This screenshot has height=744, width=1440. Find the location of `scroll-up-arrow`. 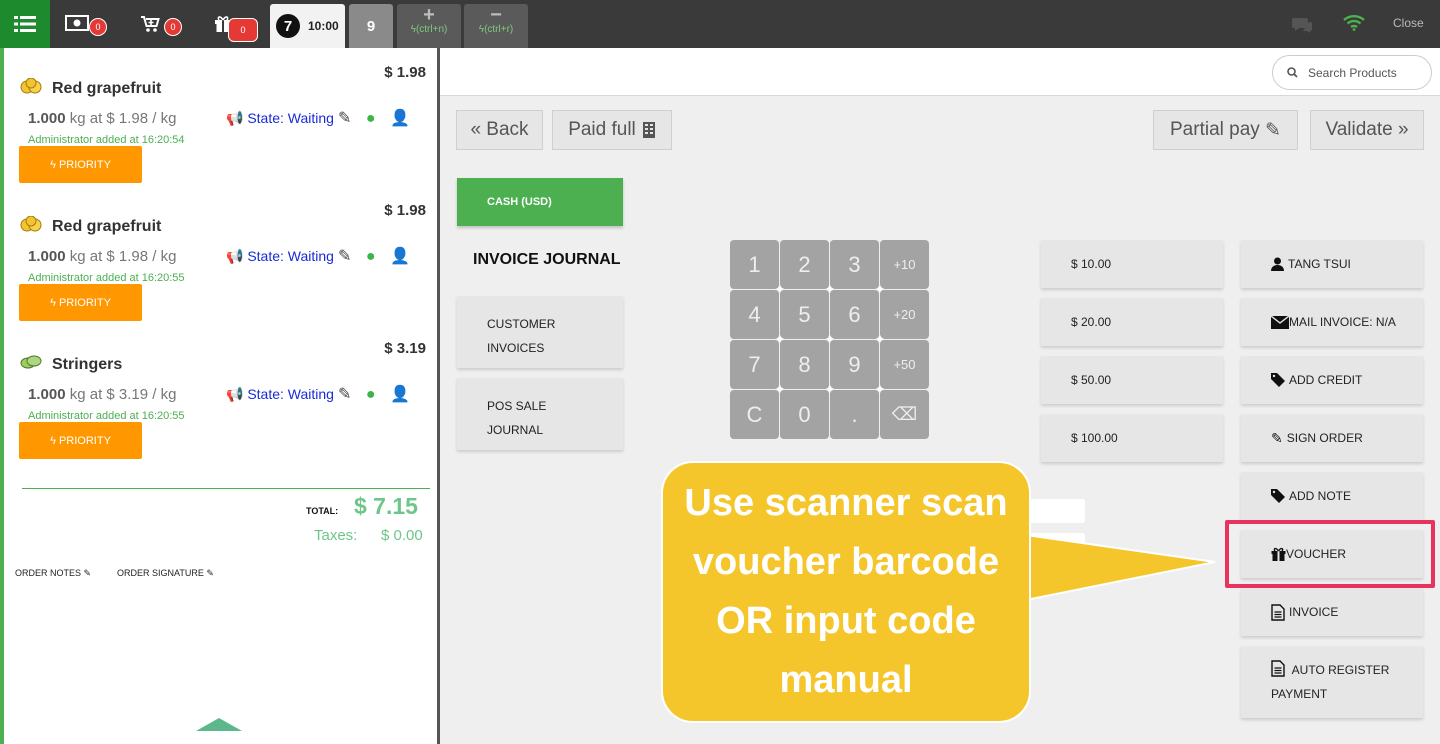

scroll-up-arrow is located at coordinates (219, 724).